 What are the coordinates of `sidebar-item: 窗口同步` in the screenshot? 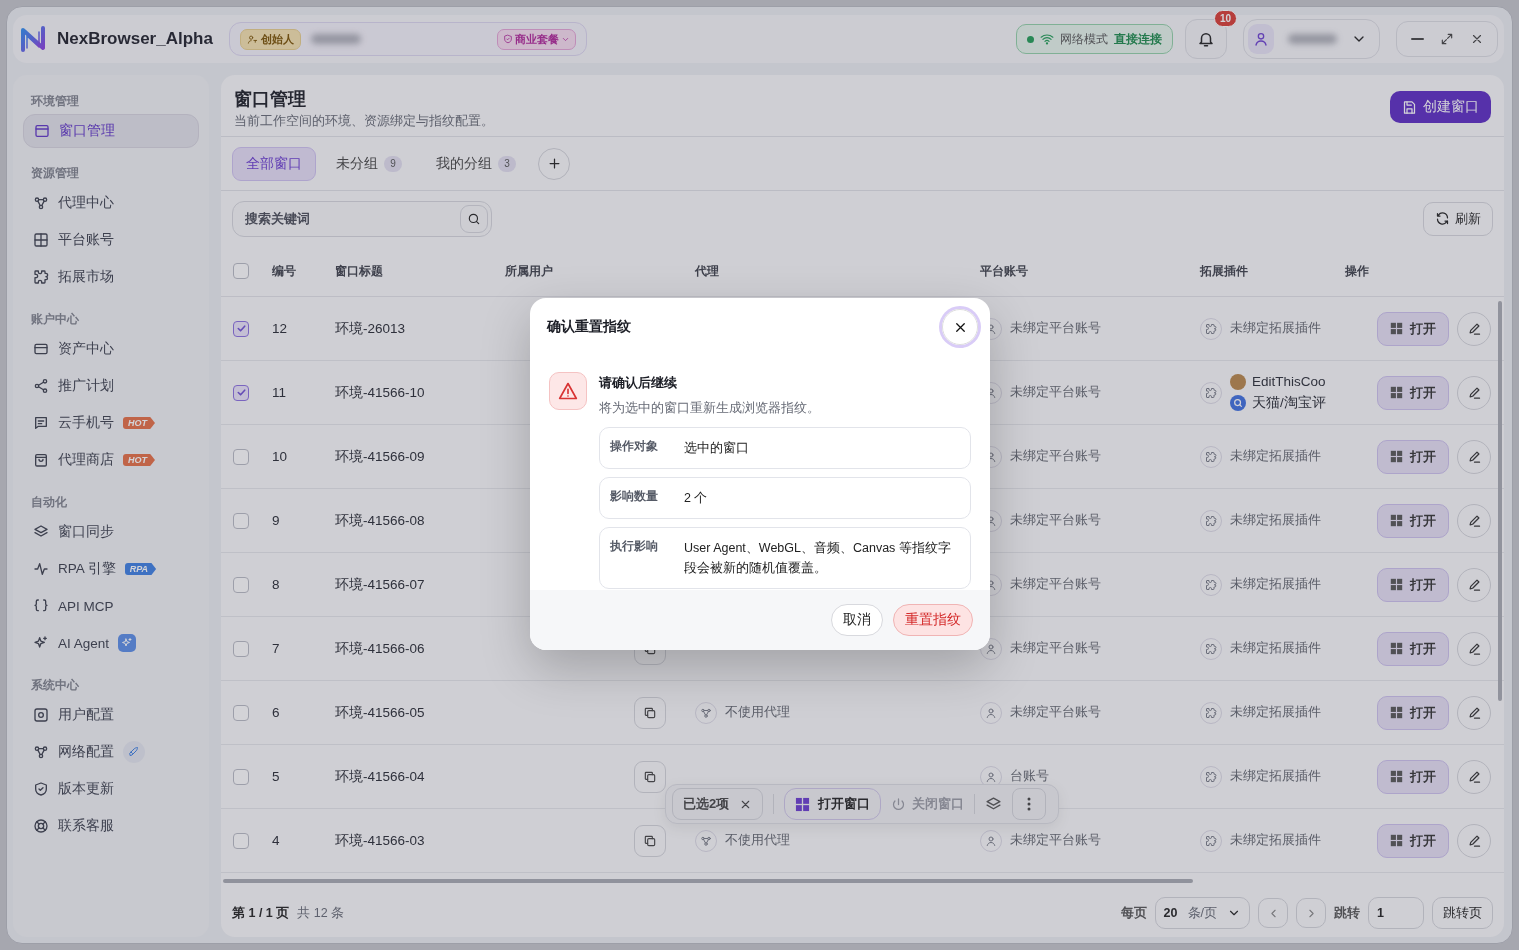 It's located at (111, 532).